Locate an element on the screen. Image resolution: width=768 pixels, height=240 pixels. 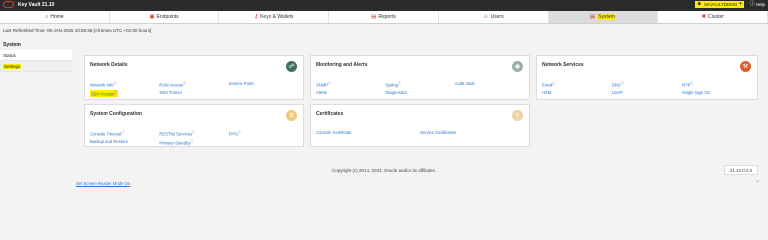
help-icon: ⓘ is located at coordinates (752, 4).